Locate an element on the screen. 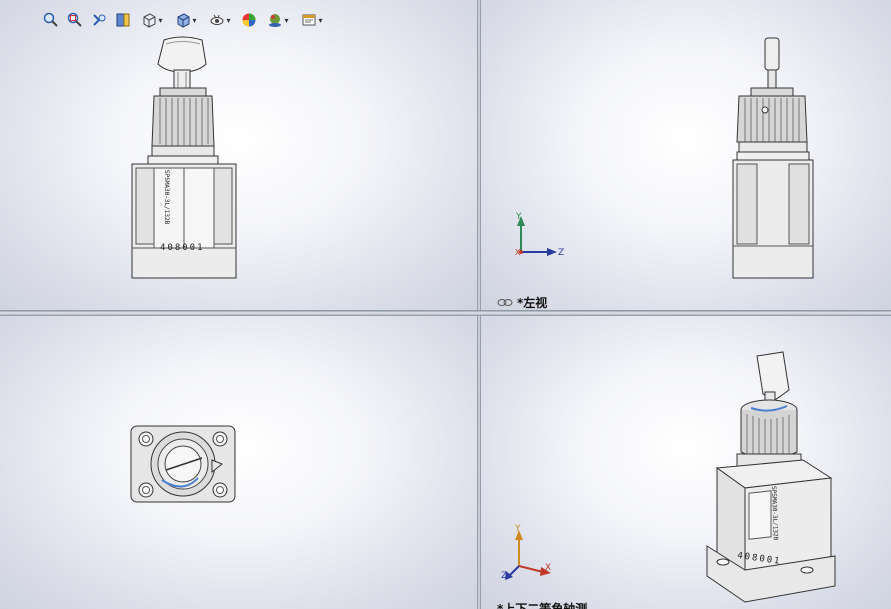 The height and width of the screenshot is (609, 891). apply-scene-icon: ▾ is located at coordinates (278, 20).